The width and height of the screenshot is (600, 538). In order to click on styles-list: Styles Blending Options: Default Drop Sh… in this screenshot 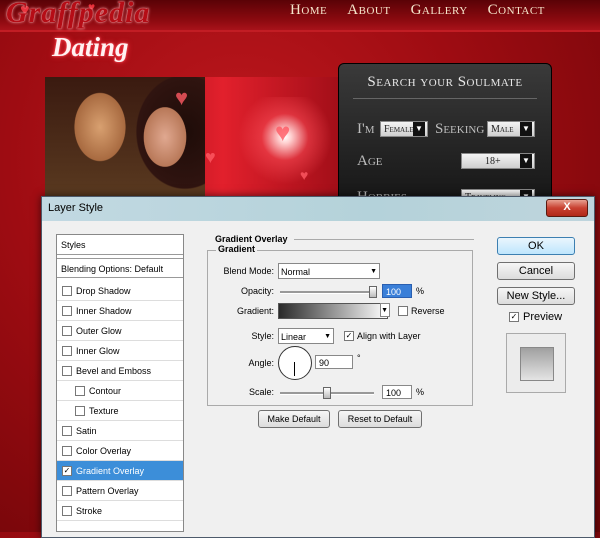, I will do `click(120, 383)`.